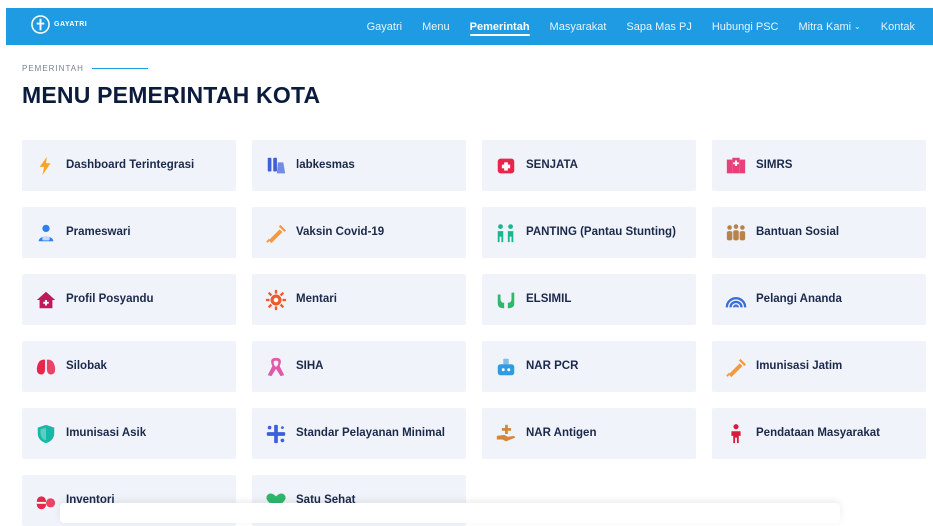  I want to click on menu-card-label: Vaksin Covid-19, so click(340, 232).